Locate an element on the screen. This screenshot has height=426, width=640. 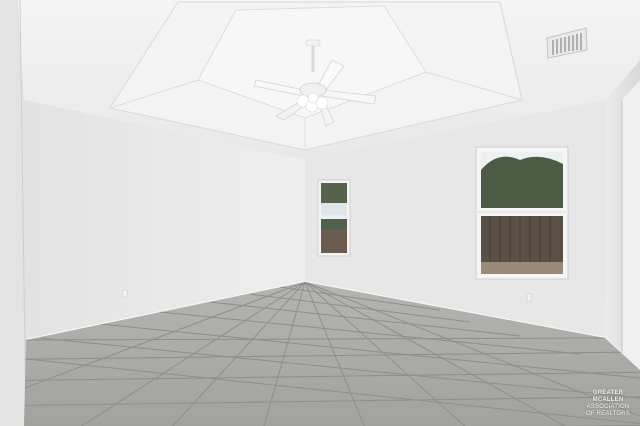
window-large is located at coordinates (522, 213).